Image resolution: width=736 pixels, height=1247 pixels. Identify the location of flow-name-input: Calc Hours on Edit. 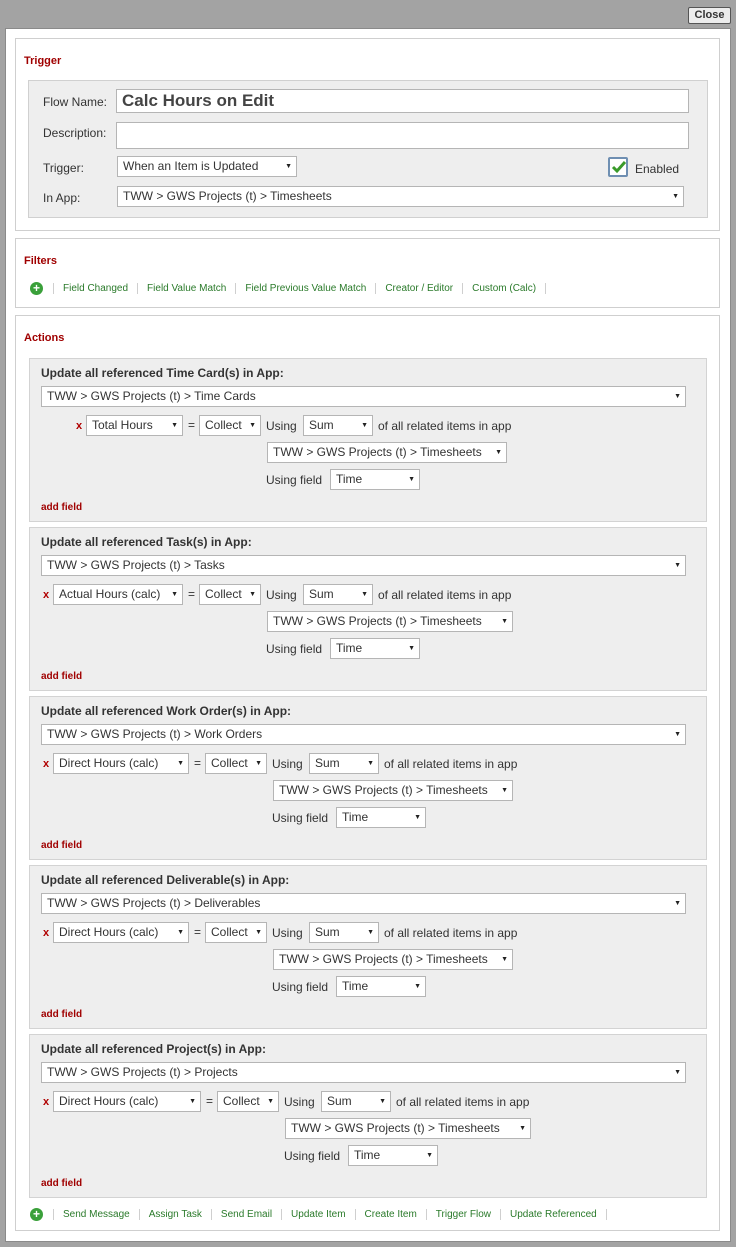
(402, 101).